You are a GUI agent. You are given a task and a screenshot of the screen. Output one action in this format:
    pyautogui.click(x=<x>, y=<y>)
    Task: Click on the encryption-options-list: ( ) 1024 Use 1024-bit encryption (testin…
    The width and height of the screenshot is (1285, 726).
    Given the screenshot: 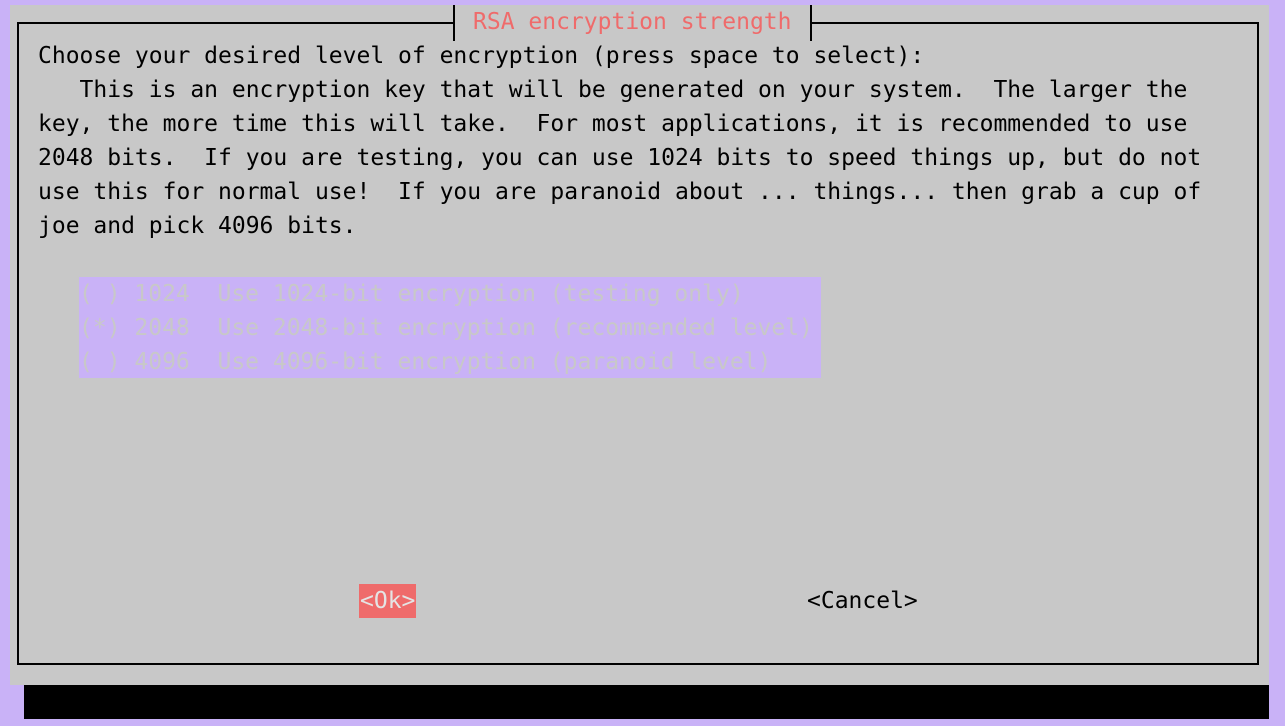 What is the action you would take?
    pyautogui.click(x=450, y=327)
    